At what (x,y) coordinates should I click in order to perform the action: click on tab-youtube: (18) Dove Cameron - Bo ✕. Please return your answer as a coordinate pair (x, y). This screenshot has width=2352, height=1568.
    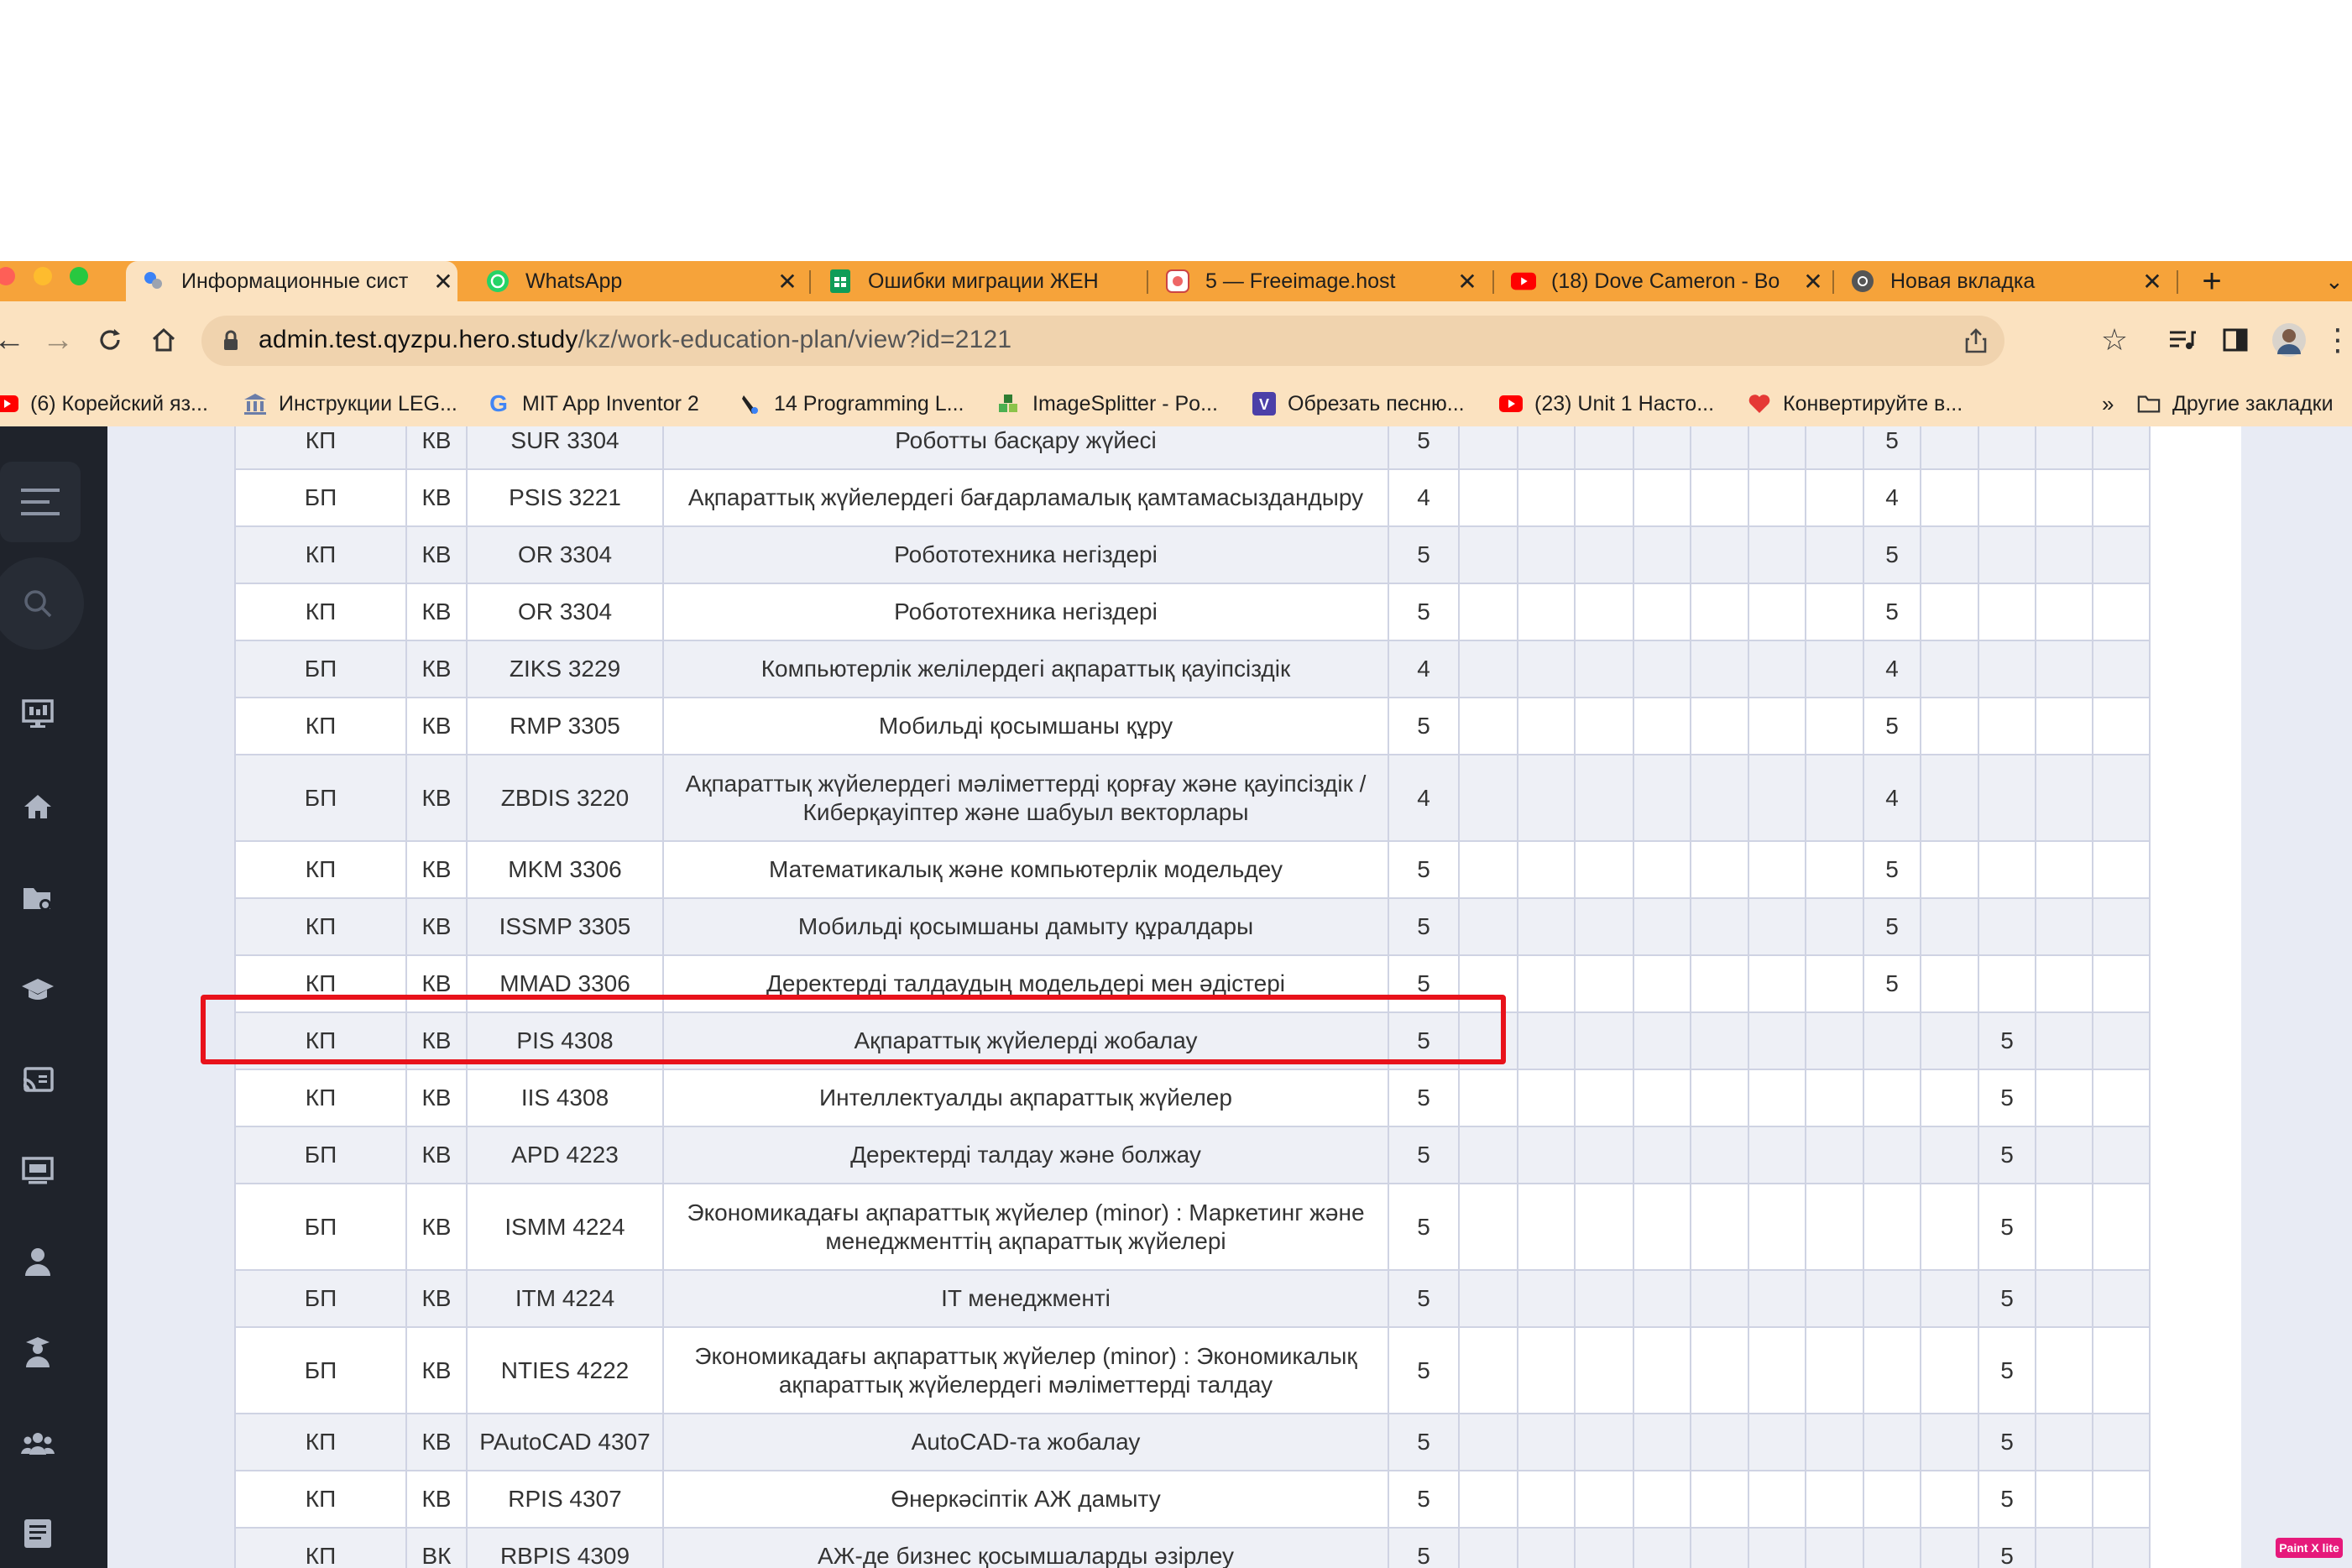
    Looking at the image, I should click on (1661, 281).